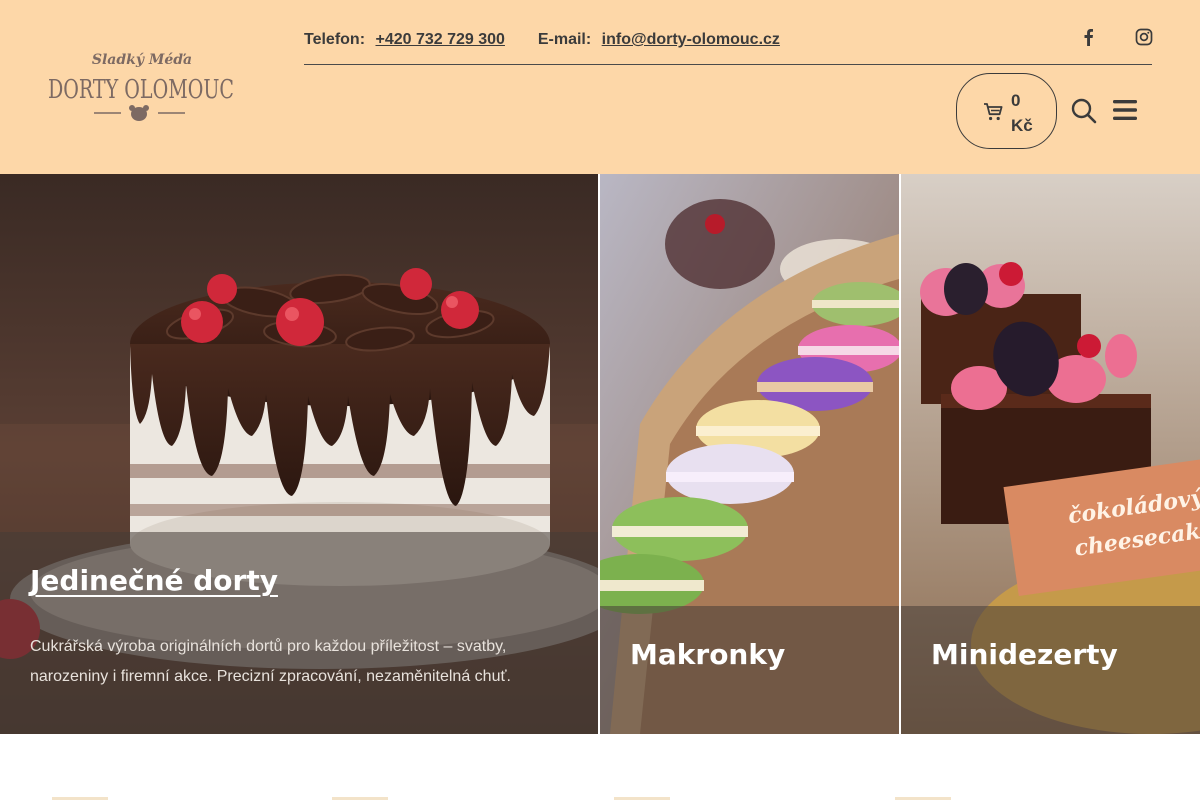  I want to click on phone-link: +420 732 729 300, so click(439, 39).